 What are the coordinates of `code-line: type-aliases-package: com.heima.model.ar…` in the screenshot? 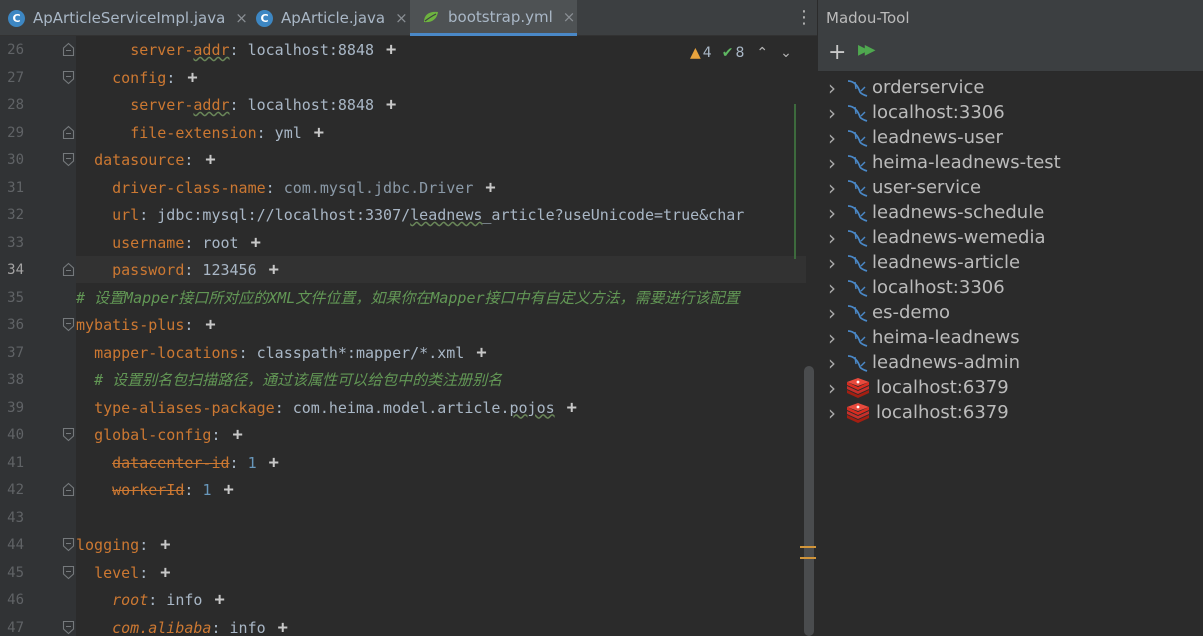 It's located at (326, 408).